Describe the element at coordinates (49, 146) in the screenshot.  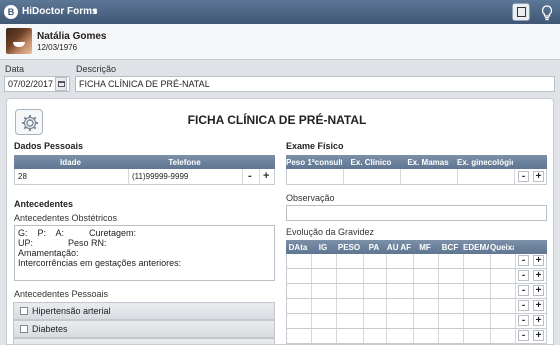
I see `dados-pessoais-title: Dados Pessoais` at that location.